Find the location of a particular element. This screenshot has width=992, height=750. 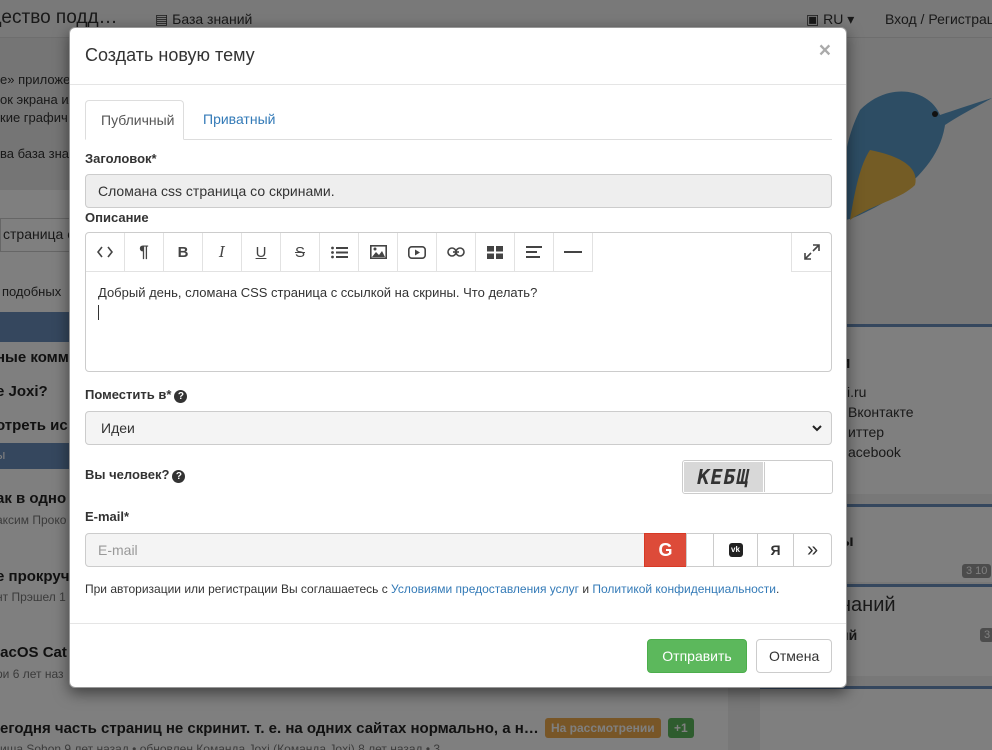

link-icon is located at coordinates (456, 252).